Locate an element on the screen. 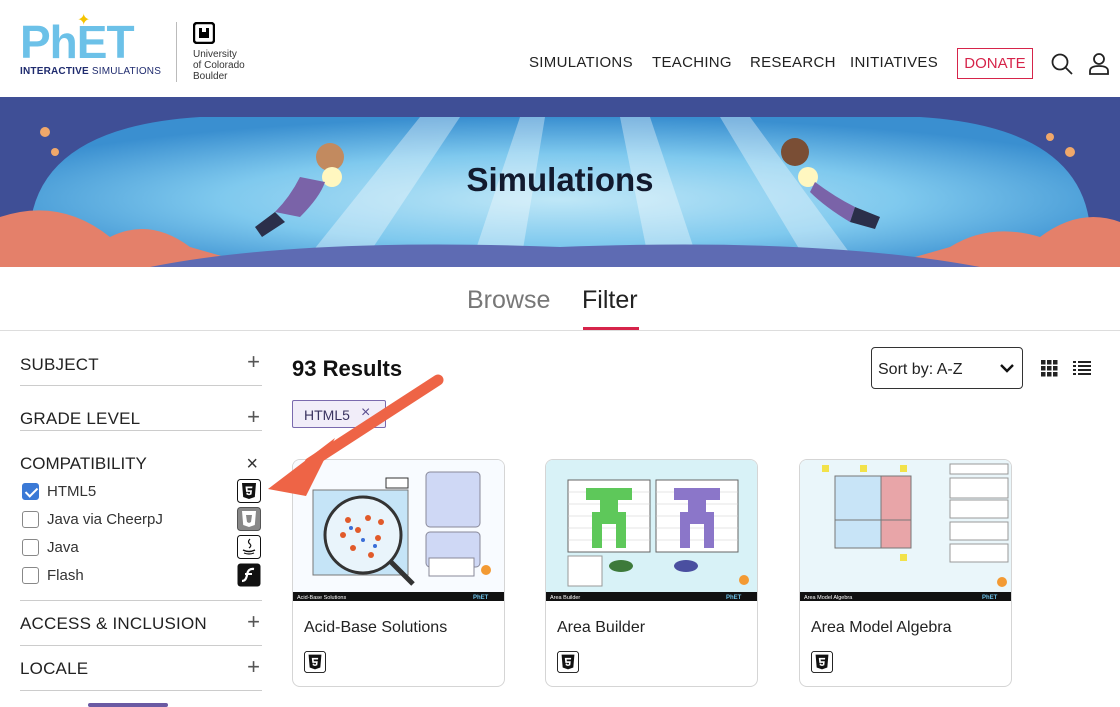 This screenshot has height=707, width=1120. nav-initiatives: INITIATIVES is located at coordinates (894, 62).